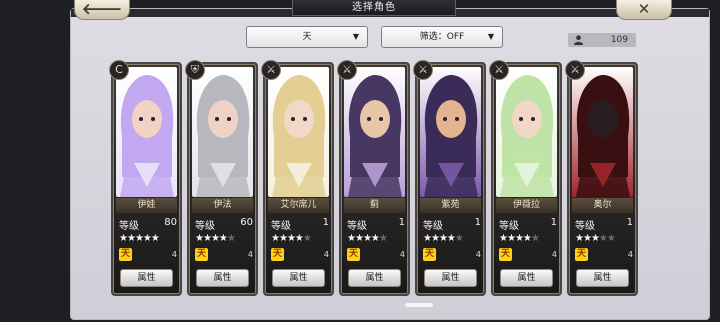 Image resolution: width=720 pixels, height=322 pixels. What do you see at coordinates (526, 205) in the screenshot?
I see `character-name: 伊薇拉` at bounding box center [526, 205].